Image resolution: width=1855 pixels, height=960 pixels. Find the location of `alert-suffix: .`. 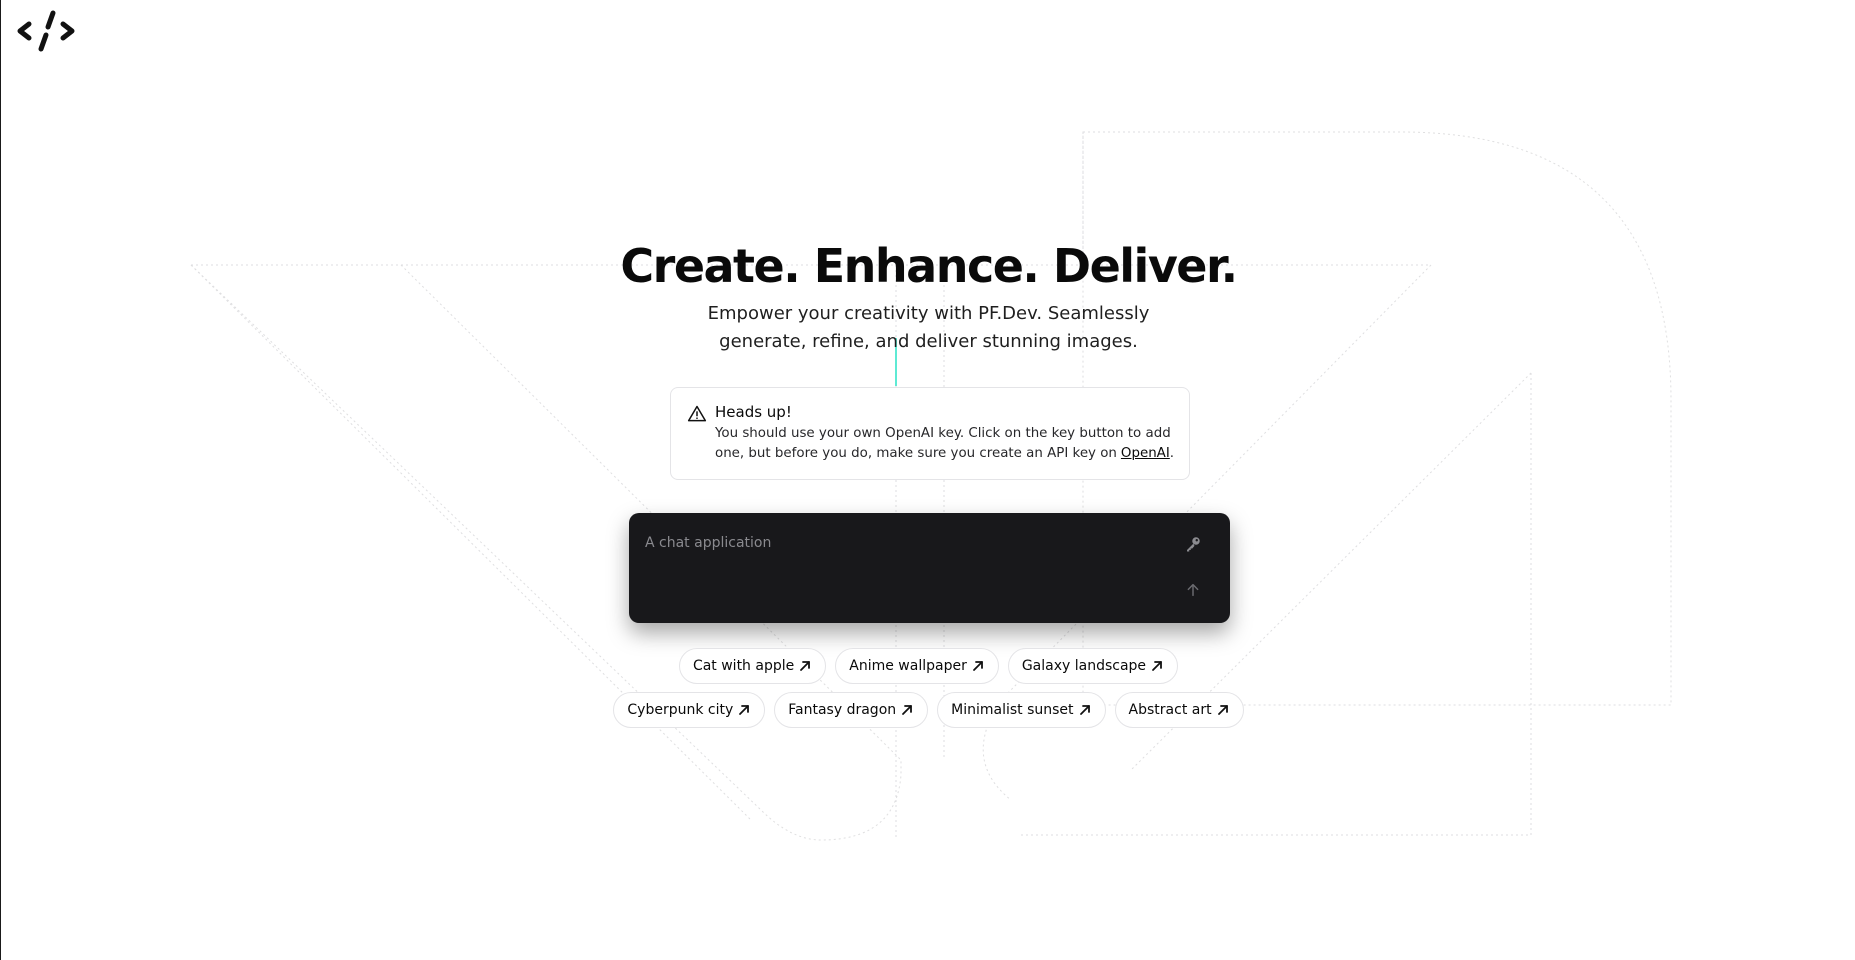

alert-suffix: . is located at coordinates (1172, 453).